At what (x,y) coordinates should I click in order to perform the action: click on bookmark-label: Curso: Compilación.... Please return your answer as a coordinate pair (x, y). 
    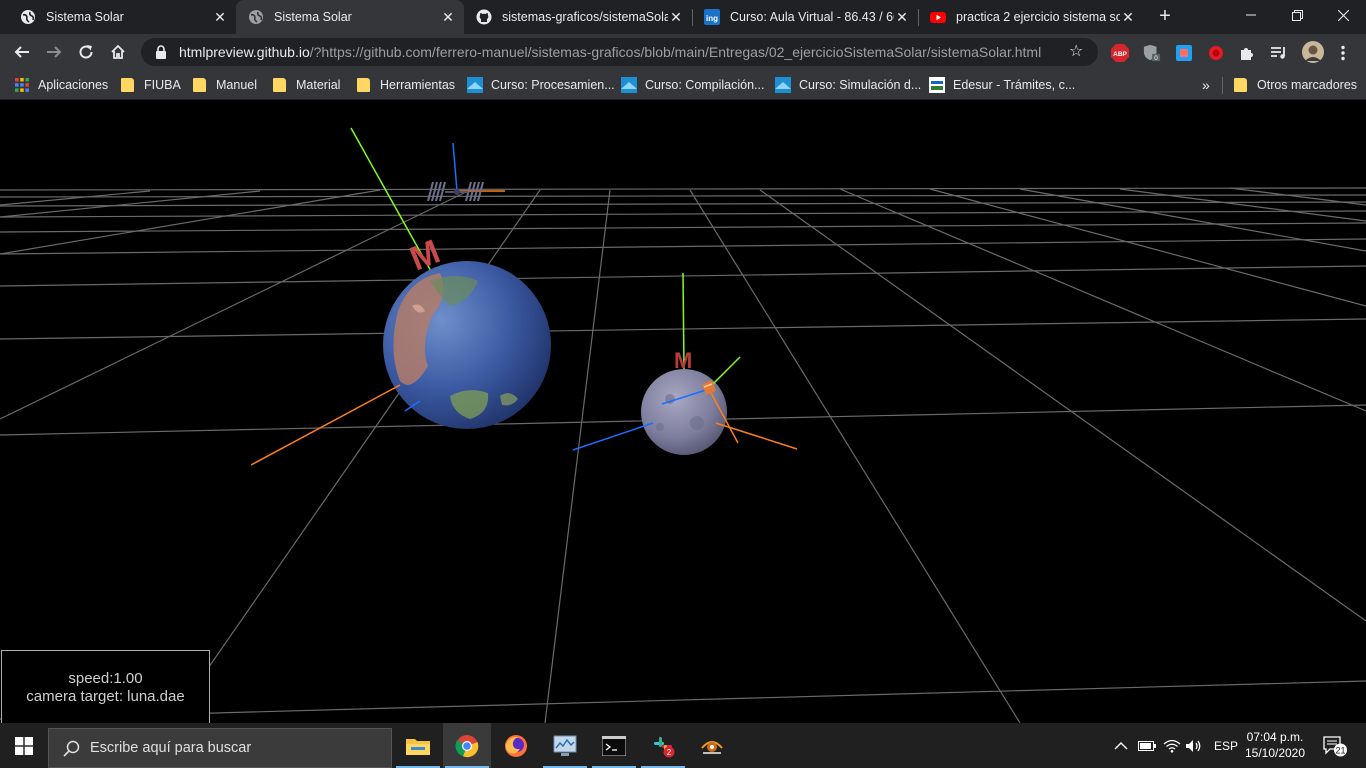
    Looking at the image, I should click on (705, 85).